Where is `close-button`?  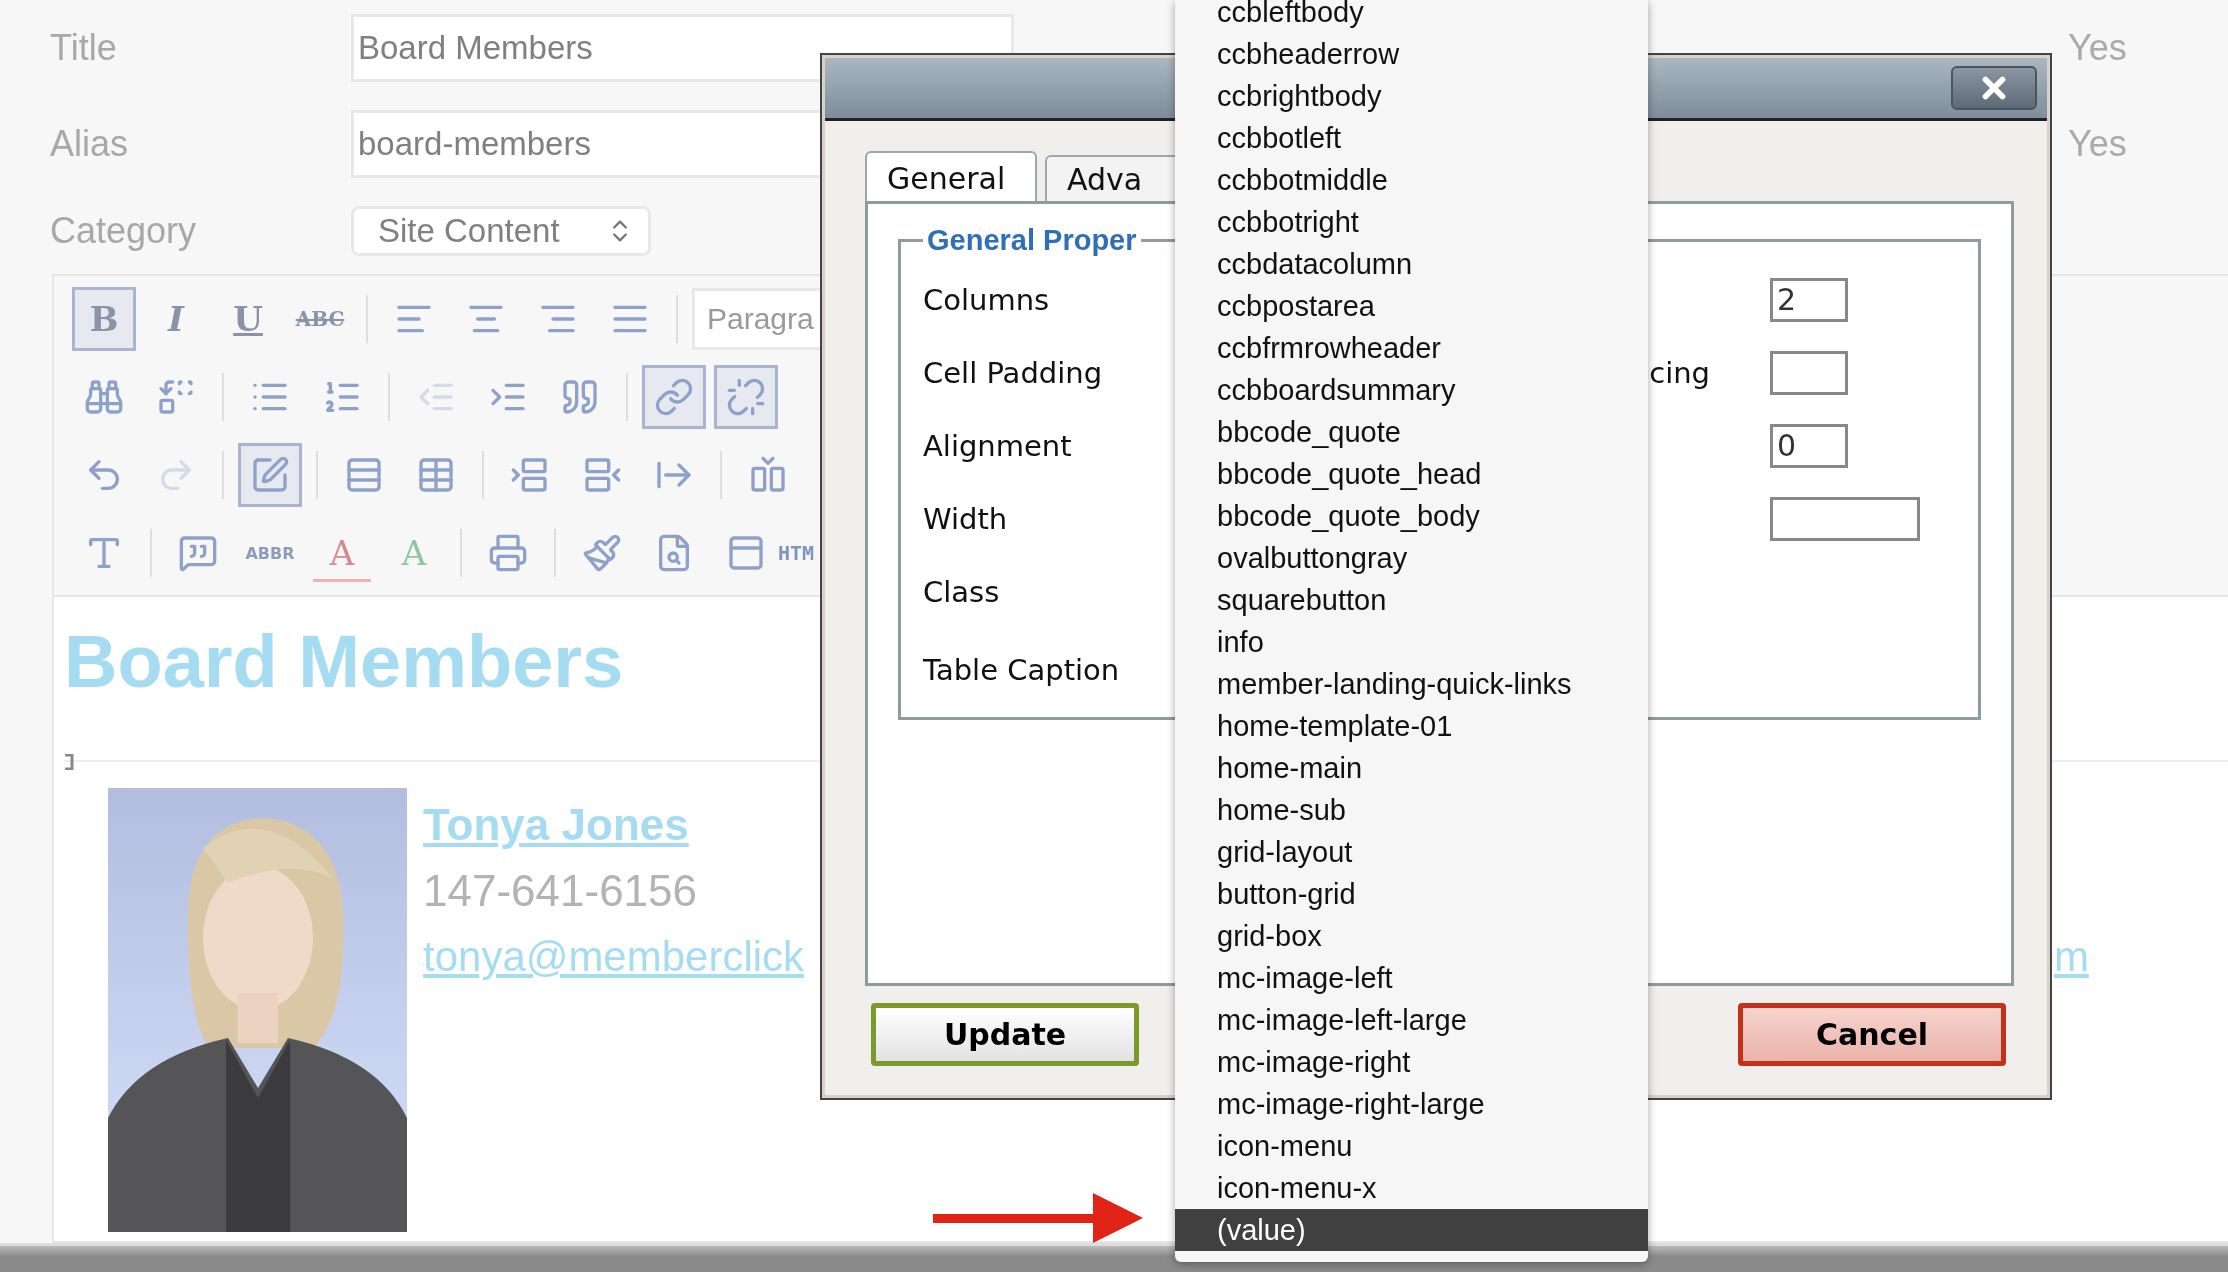
close-button is located at coordinates (1994, 88).